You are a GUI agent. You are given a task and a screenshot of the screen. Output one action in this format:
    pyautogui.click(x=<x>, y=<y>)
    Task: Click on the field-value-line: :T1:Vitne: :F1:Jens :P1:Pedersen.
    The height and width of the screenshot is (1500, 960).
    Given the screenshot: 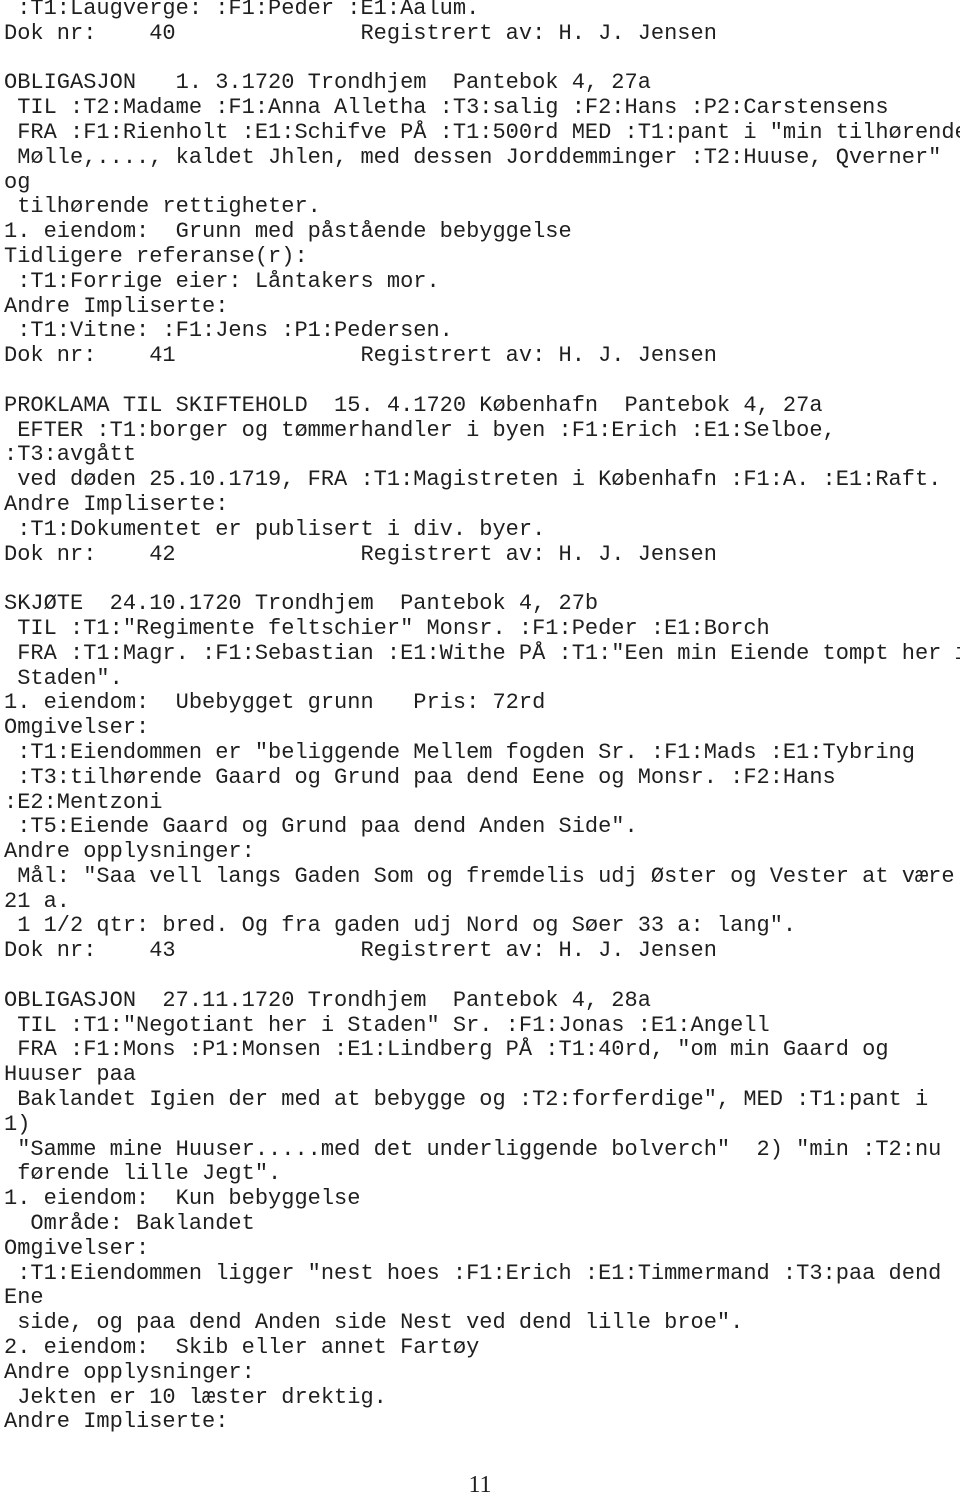 What is the action you would take?
    pyautogui.click(x=228, y=331)
    